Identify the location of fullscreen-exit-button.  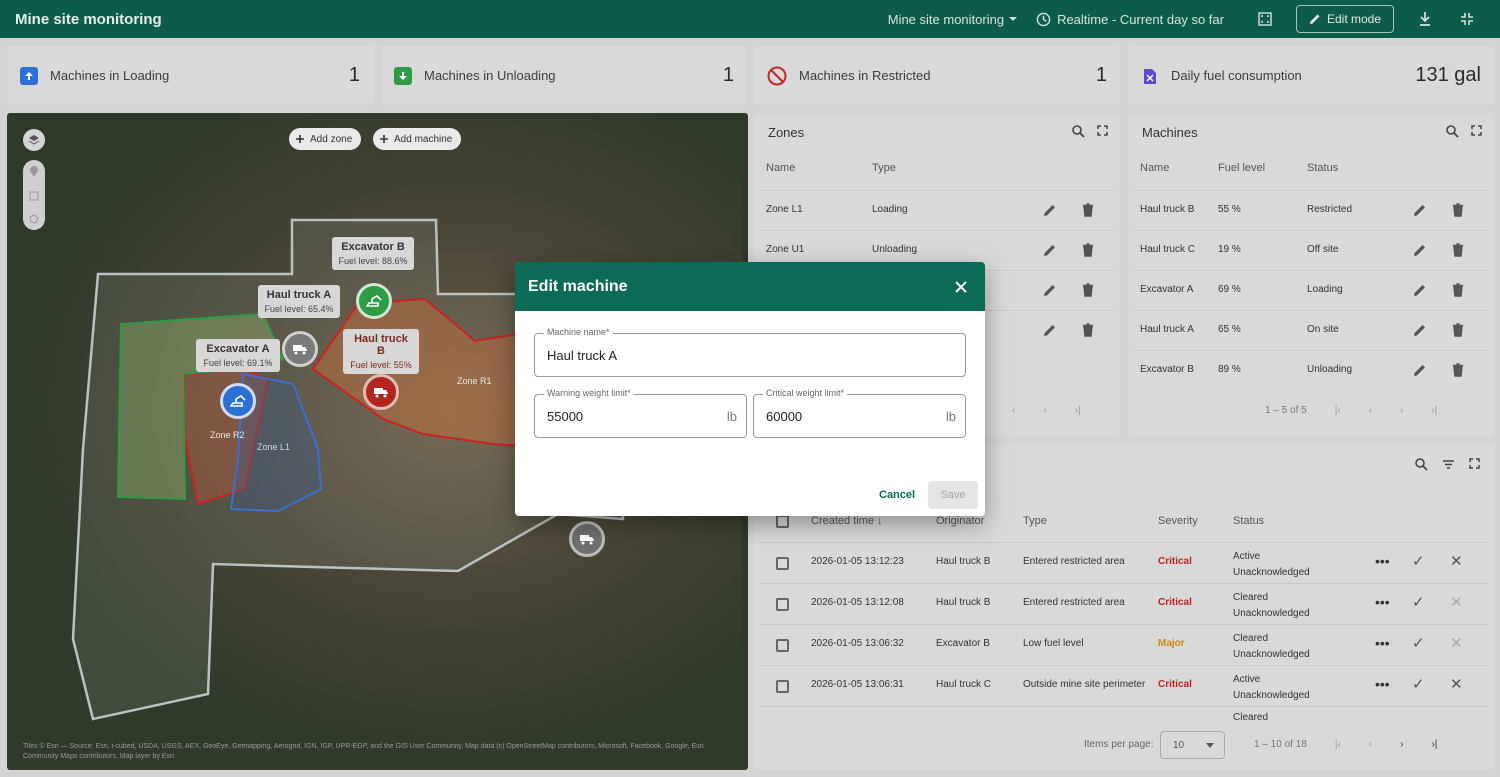
(1467, 19).